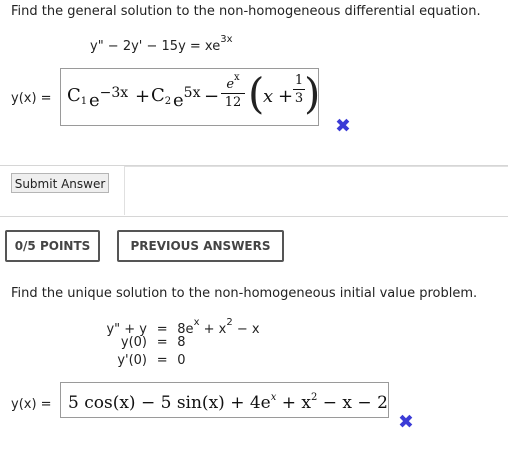  What do you see at coordinates (153, 342) in the screenshot?
I see `ivp-line-2: y(0) = 8` at bounding box center [153, 342].